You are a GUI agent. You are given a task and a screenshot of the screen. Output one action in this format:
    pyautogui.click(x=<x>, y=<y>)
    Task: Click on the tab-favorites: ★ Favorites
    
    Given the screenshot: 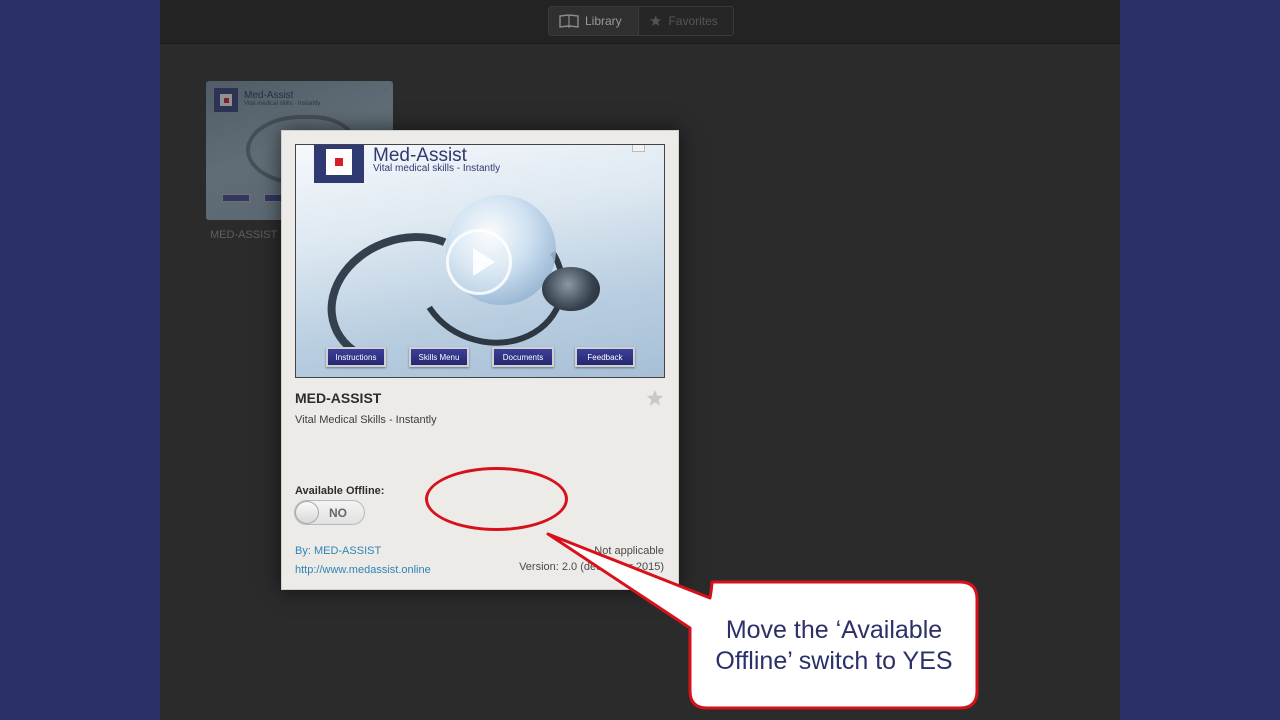 What is the action you would take?
    pyautogui.click(x=683, y=21)
    